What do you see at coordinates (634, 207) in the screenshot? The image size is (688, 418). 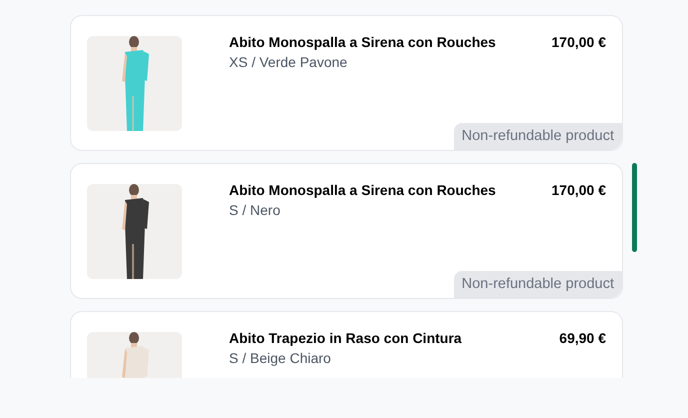 I see `scrollbar-thumb` at bounding box center [634, 207].